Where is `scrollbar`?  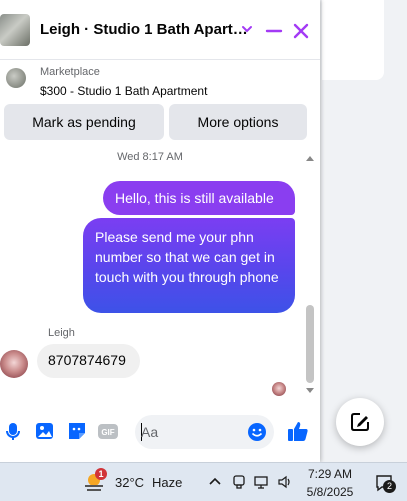 scrollbar is located at coordinates (310, 274).